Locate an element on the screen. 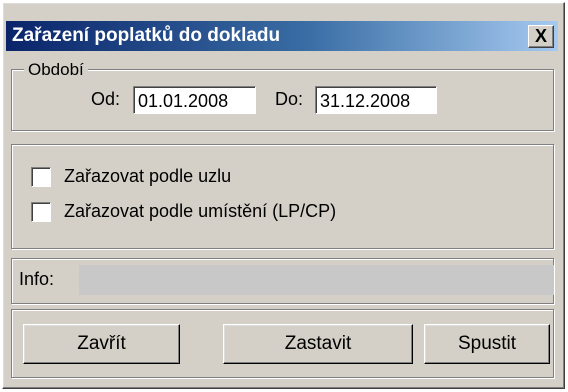  checkbox-by-location is located at coordinates (41, 212).